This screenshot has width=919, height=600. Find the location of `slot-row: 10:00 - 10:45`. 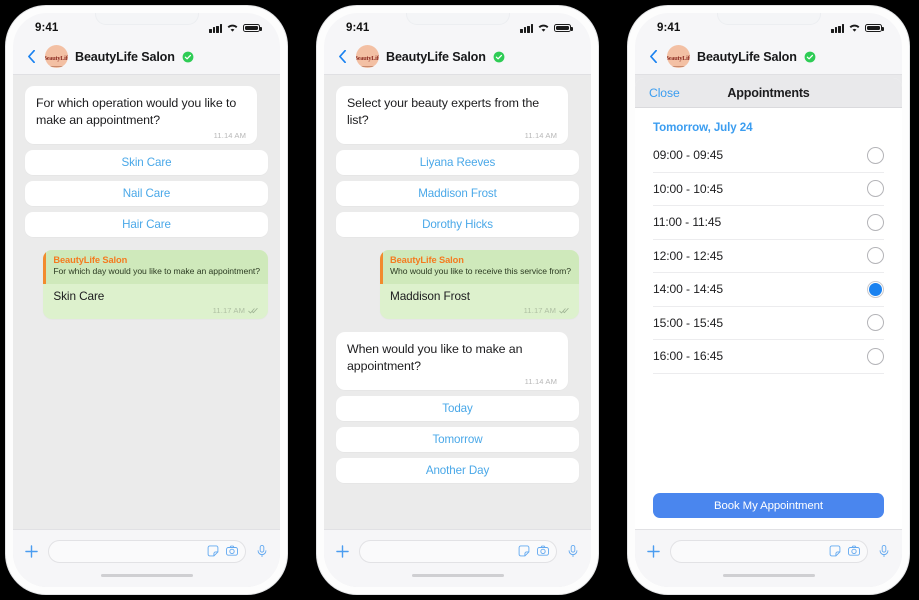

slot-row: 10:00 - 10:45 is located at coordinates (768, 189).